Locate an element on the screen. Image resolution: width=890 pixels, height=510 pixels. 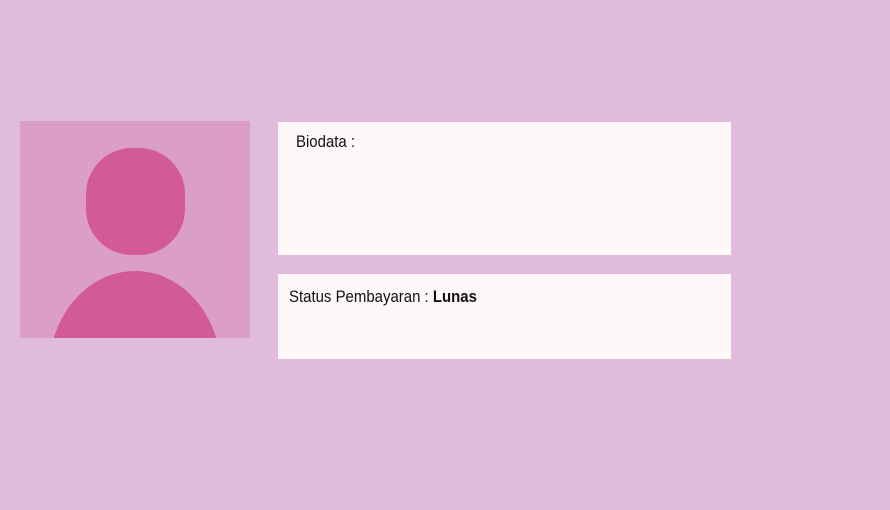
payment-status-line: Status Pembayaran : Lunas is located at coordinates (383, 297).